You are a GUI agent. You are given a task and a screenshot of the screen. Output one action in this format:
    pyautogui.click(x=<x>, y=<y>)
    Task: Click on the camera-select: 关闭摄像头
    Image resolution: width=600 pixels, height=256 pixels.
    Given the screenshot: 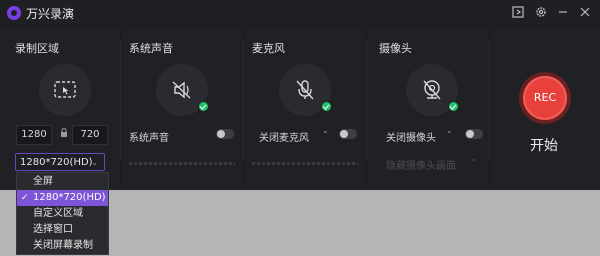 What is the action you would take?
    pyautogui.click(x=411, y=136)
    